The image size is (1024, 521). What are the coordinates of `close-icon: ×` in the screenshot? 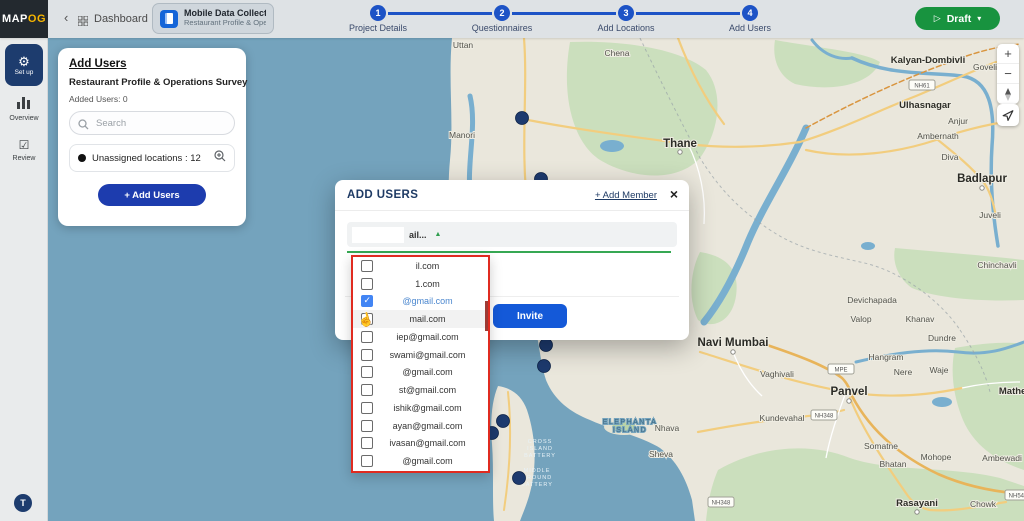 It's located at (674, 194).